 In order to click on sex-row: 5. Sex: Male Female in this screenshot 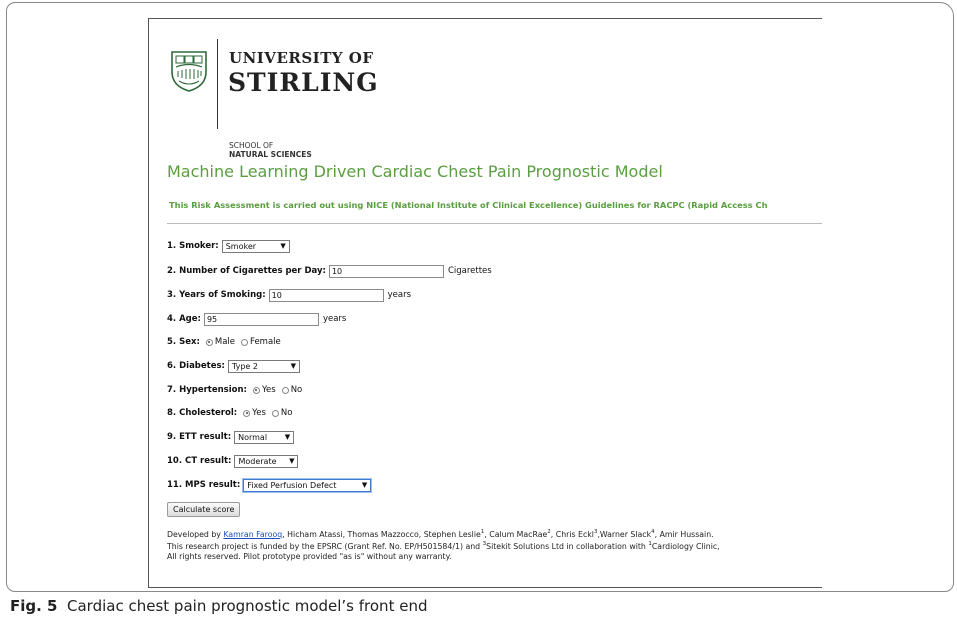, I will do `click(225, 342)`.